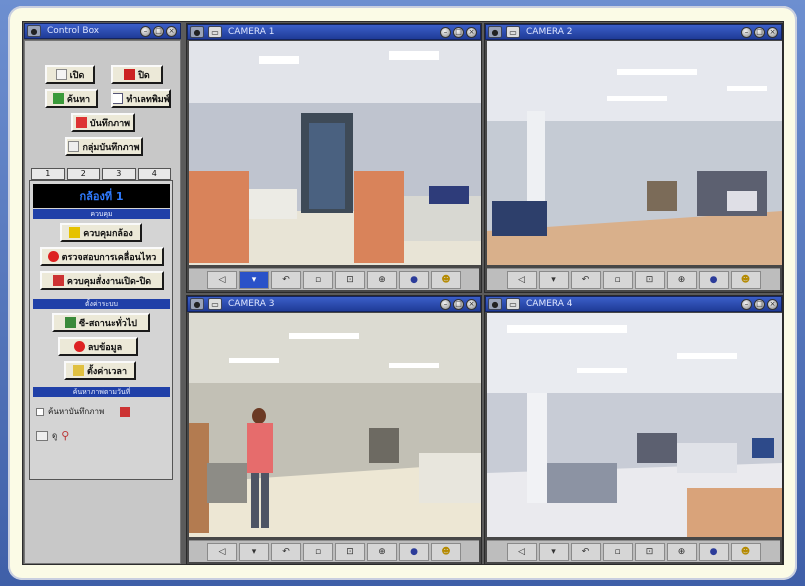 Image resolution: width=805 pixels, height=586 pixels. What do you see at coordinates (102, 280) in the screenshot?
I see `switch-control-button: ควบคุมสั่งงานเปิด-ปิด` at bounding box center [102, 280].